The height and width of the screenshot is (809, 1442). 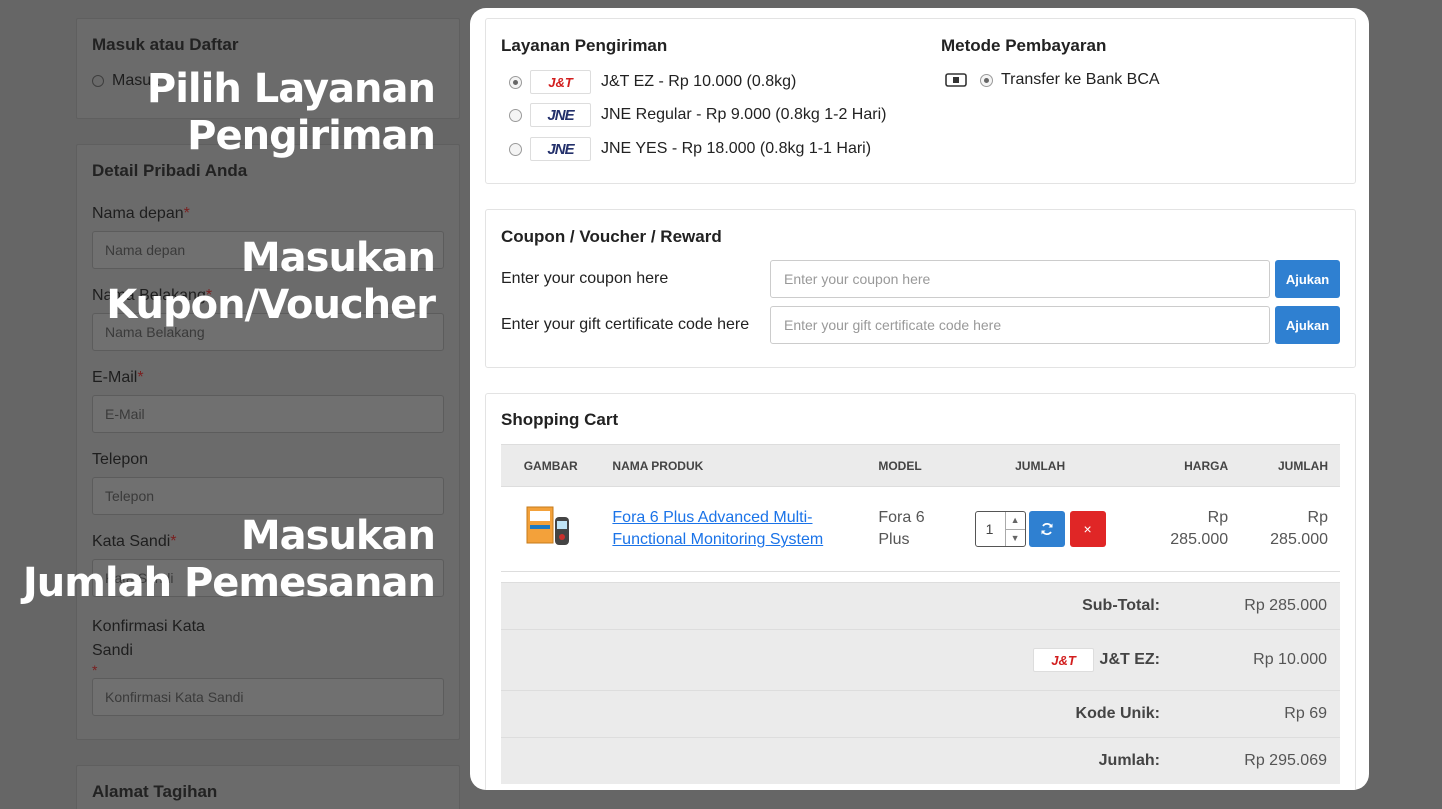 What do you see at coordinates (1020, 279) in the screenshot?
I see `coupon-input: Enter your coupon here` at bounding box center [1020, 279].